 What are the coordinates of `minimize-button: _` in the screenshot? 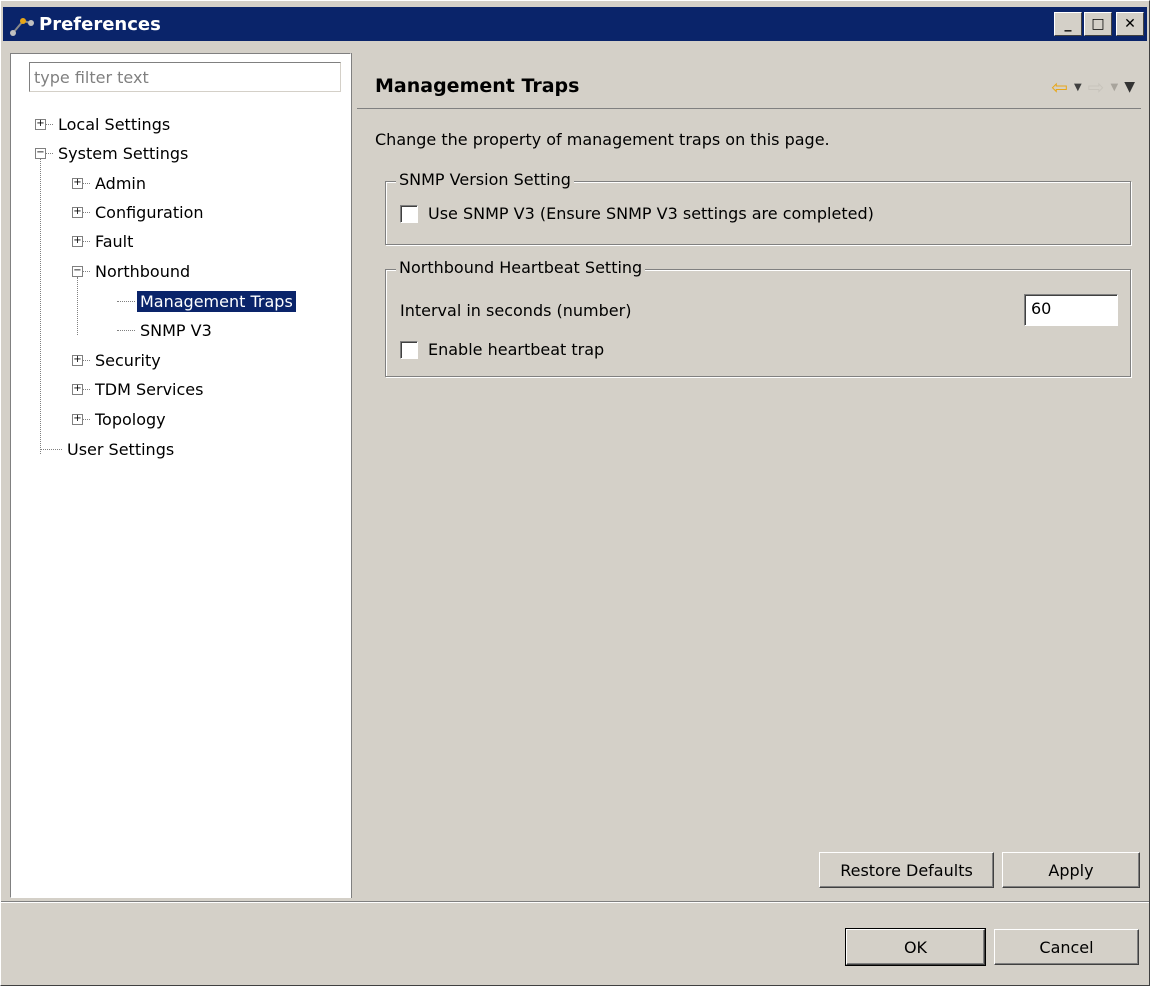 It's located at (1068, 24).